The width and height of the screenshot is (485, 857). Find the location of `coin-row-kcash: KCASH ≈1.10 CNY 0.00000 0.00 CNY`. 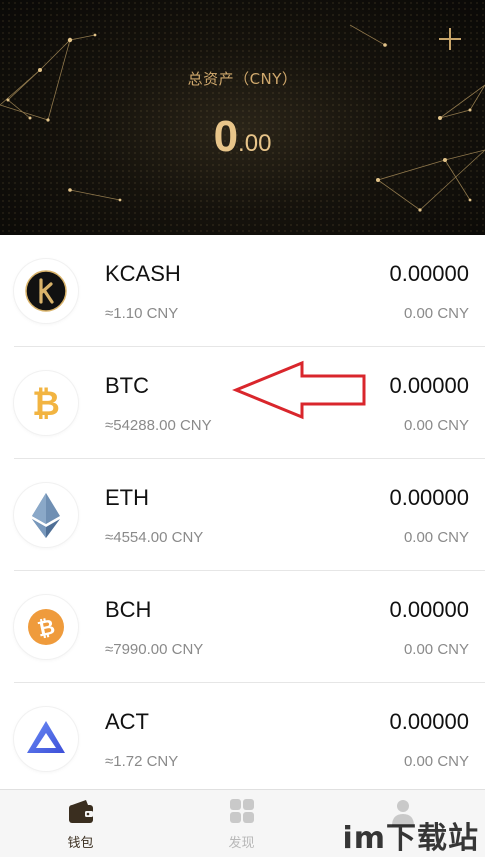

coin-row-kcash: KCASH ≈1.10 CNY 0.00000 0.00 CNY is located at coordinates (242, 291).